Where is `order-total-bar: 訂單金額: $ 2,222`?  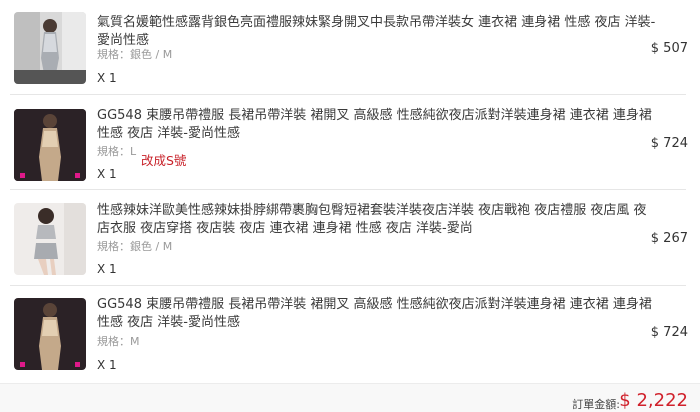 order-total-bar: 訂單金額: $ 2,222 is located at coordinates (350, 397).